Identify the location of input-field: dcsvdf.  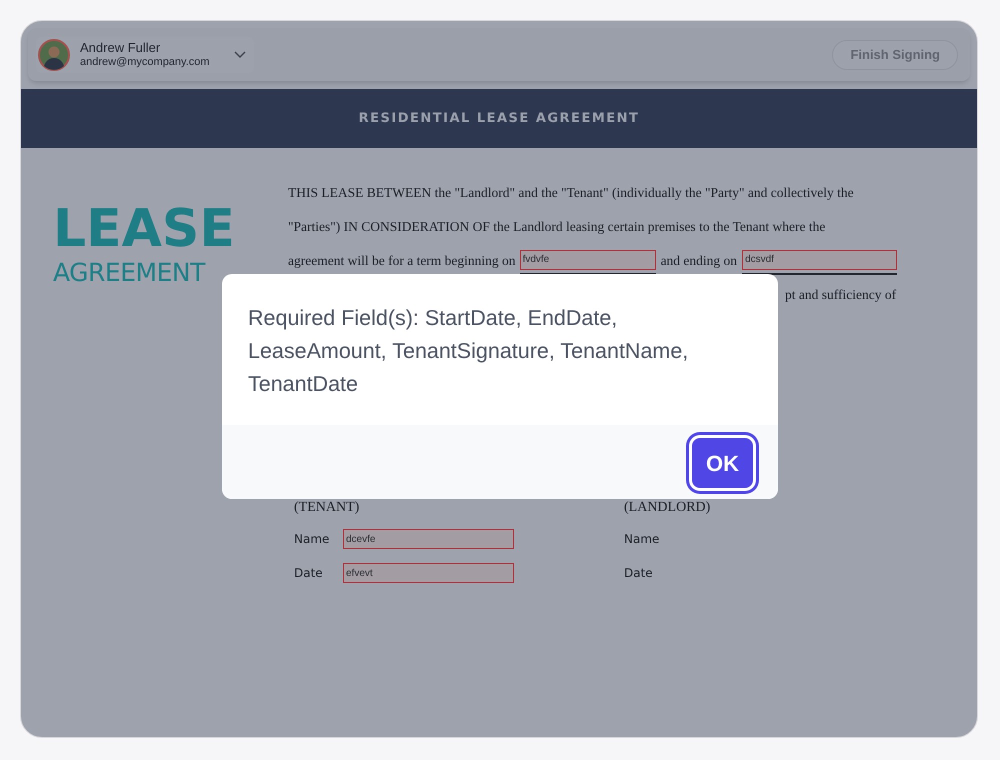
(820, 260).